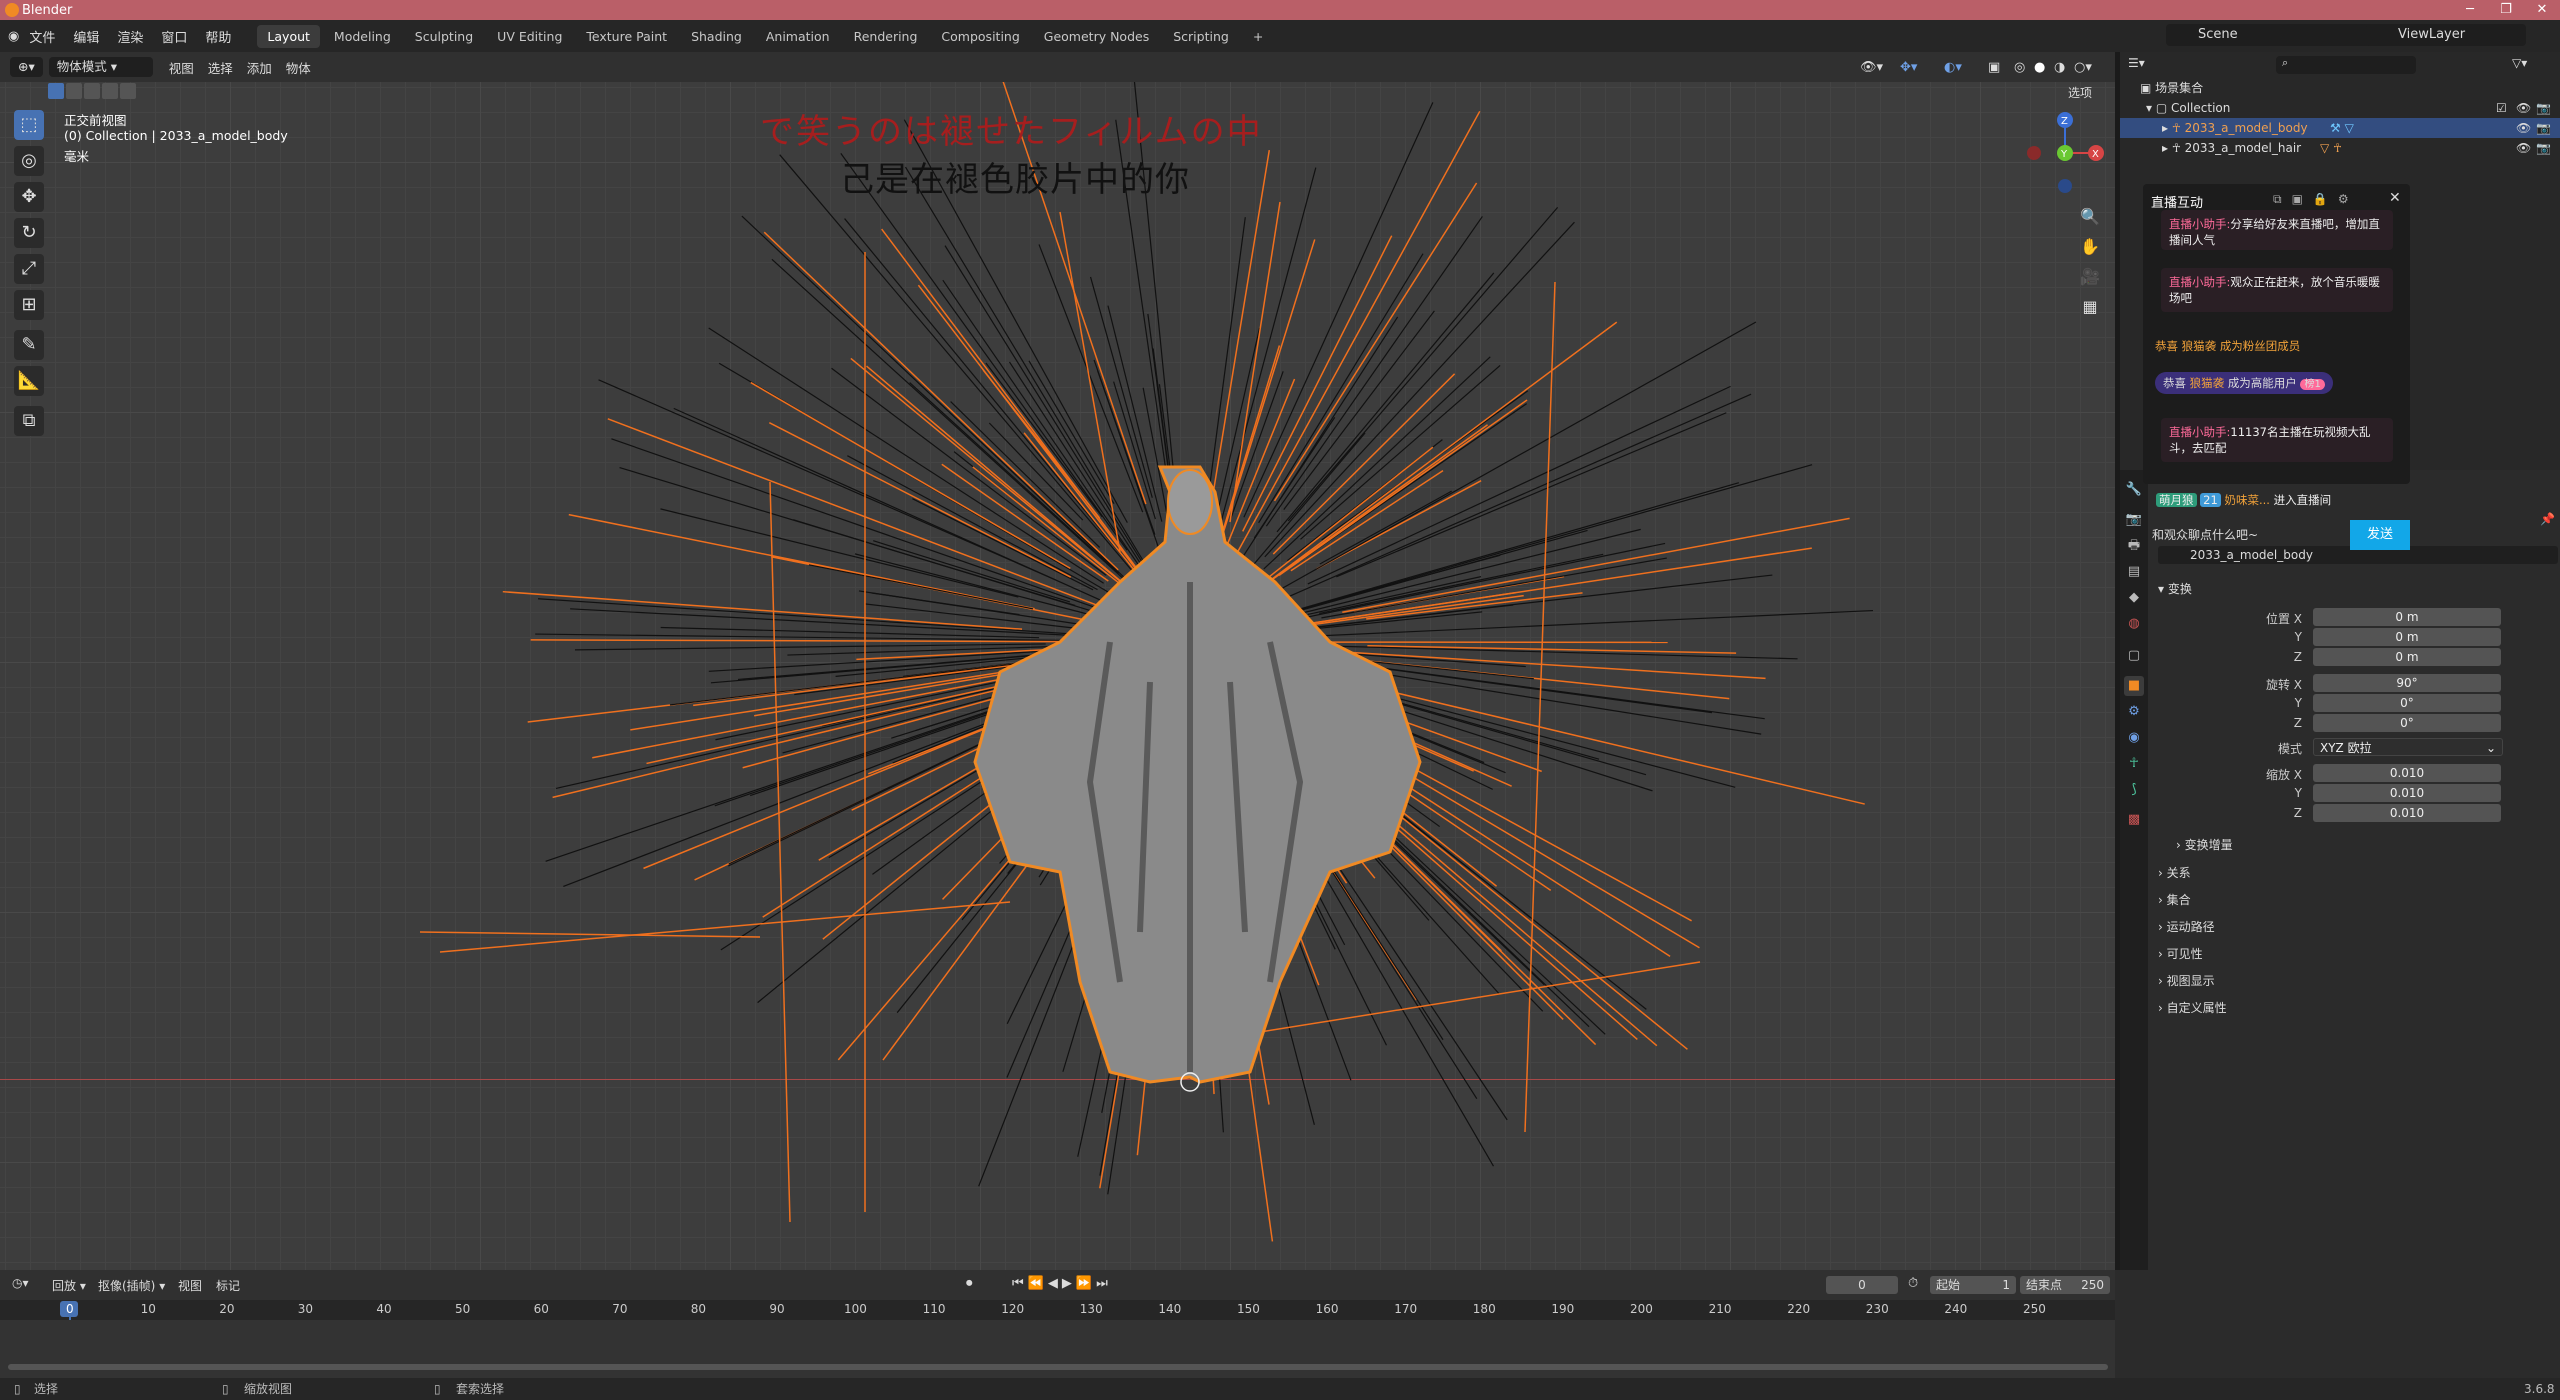 The image size is (2560, 1400). I want to click on menu-window: 窗口, so click(174, 36).